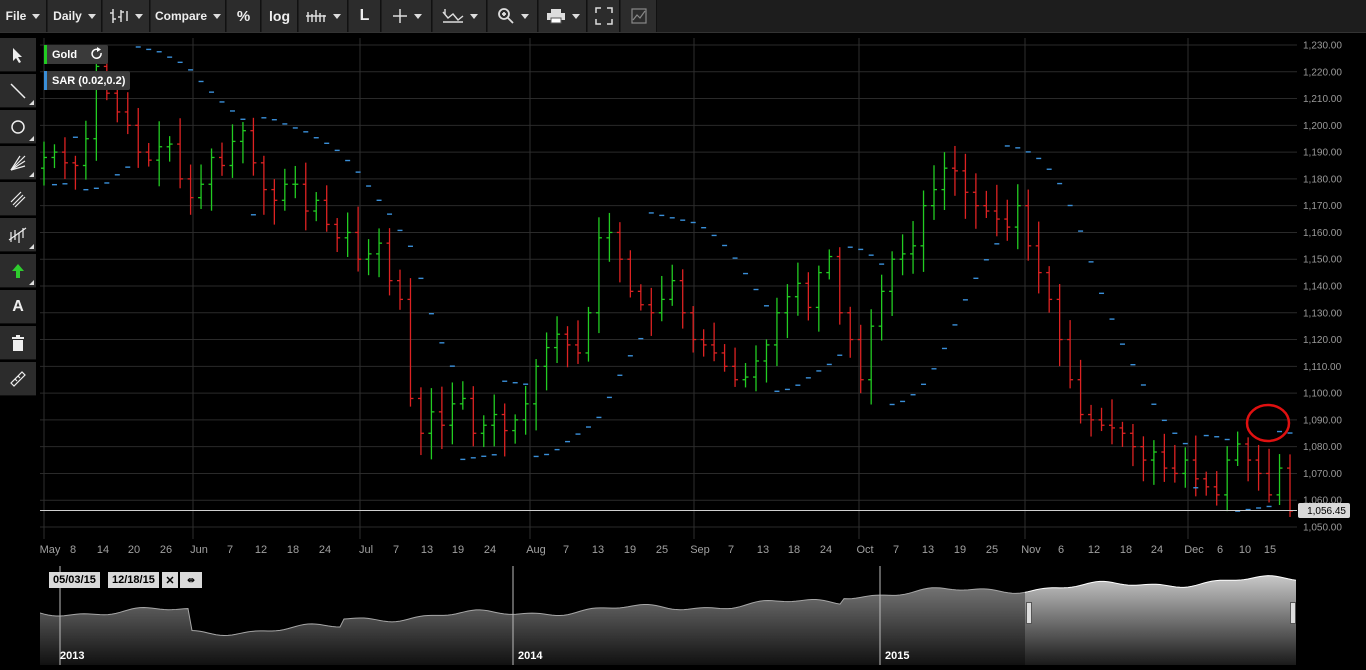  I want to click on date-tick-label: 14, so click(103, 550).